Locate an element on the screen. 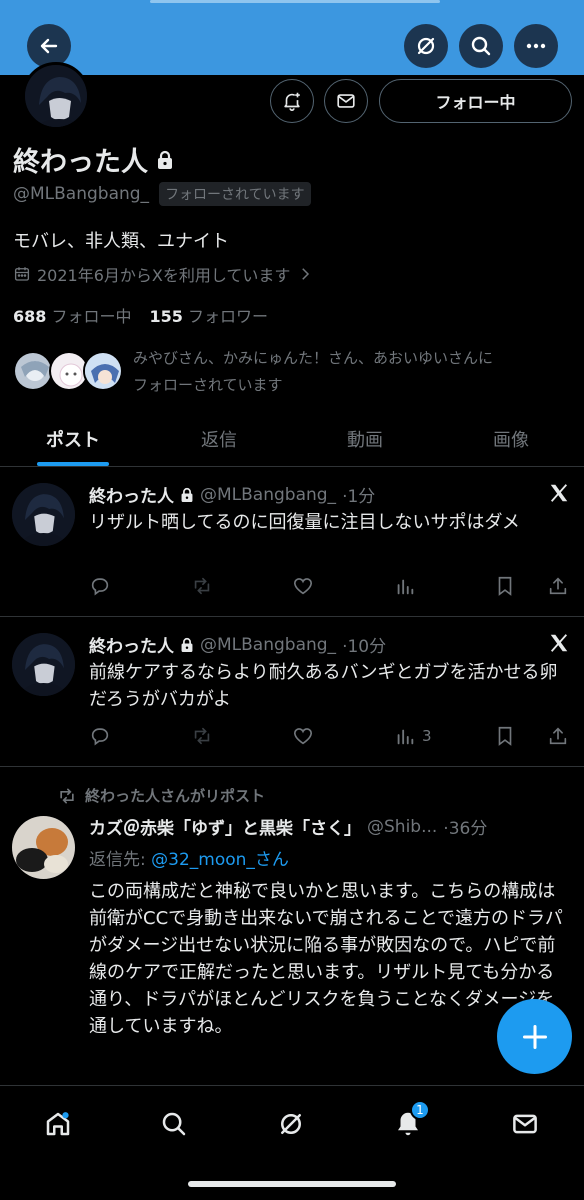  message-button is located at coordinates (346, 101).